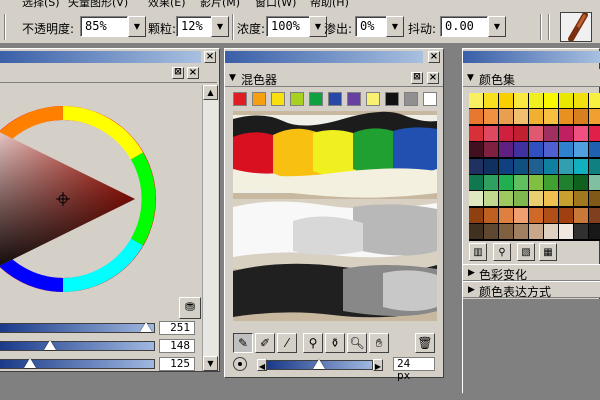 The image size is (600, 400). What do you see at coordinates (371, 26) in the screenshot?
I see `bleed-field: 0%` at bounding box center [371, 26].